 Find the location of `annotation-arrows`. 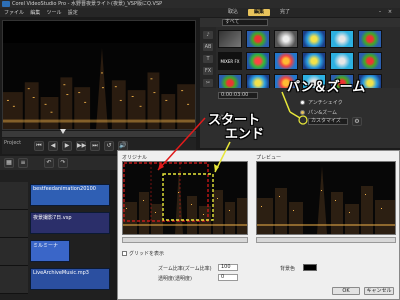

annotation-arrows is located at coordinates (232, 132).